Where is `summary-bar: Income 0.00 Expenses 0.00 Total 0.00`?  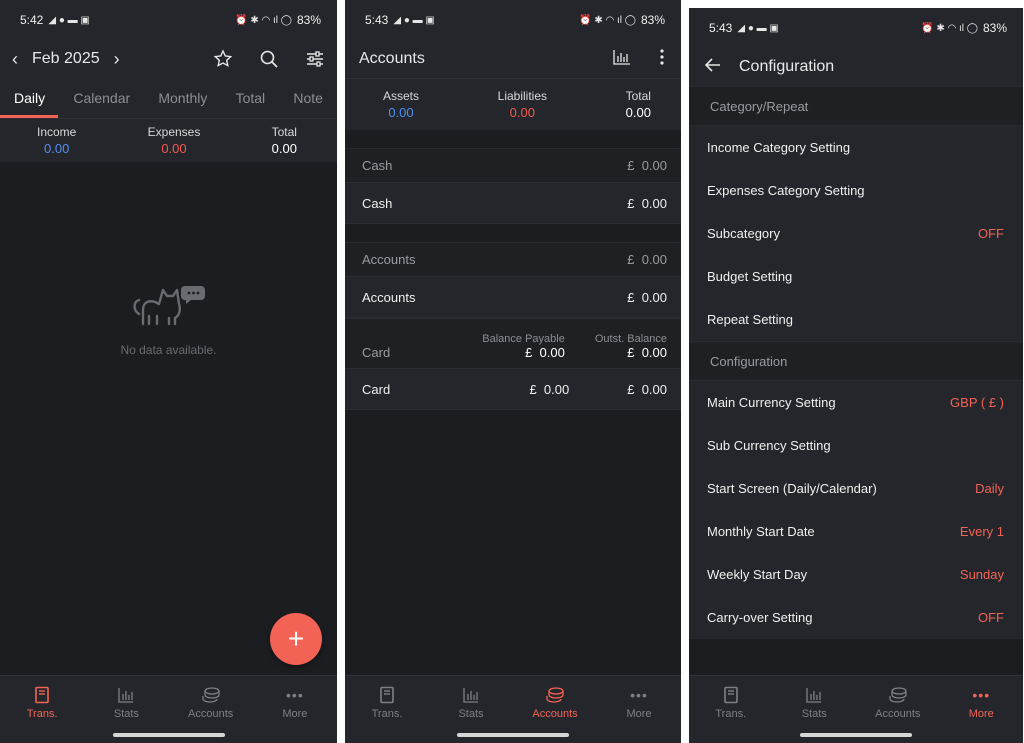 summary-bar: Income 0.00 Expenses 0.00 Total 0.00 is located at coordinates (168, 140).